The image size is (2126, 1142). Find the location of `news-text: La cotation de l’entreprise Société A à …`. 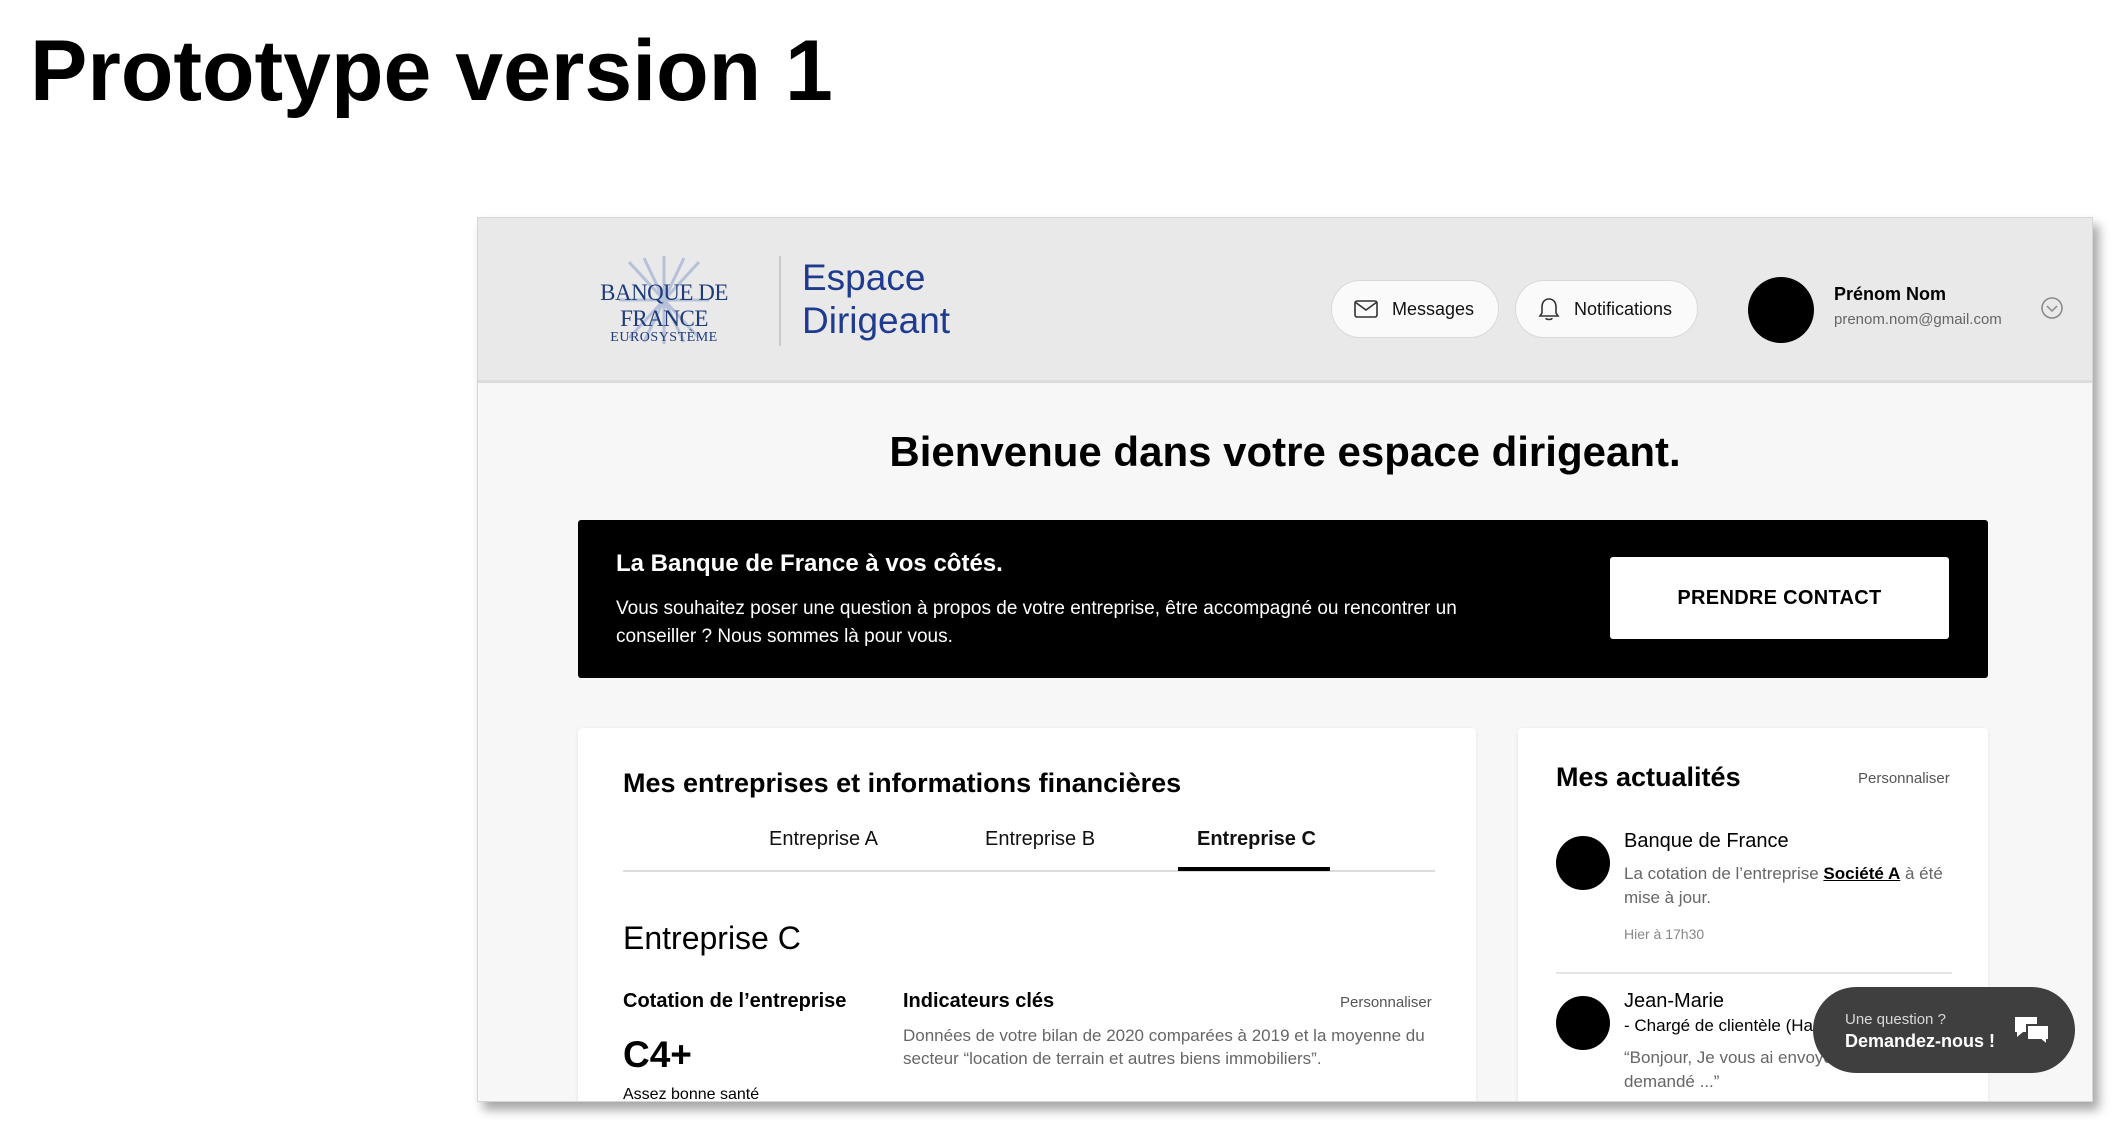

news-text: La cotation de l’entreprise Société A à … is located at coordinates (1784, 886).